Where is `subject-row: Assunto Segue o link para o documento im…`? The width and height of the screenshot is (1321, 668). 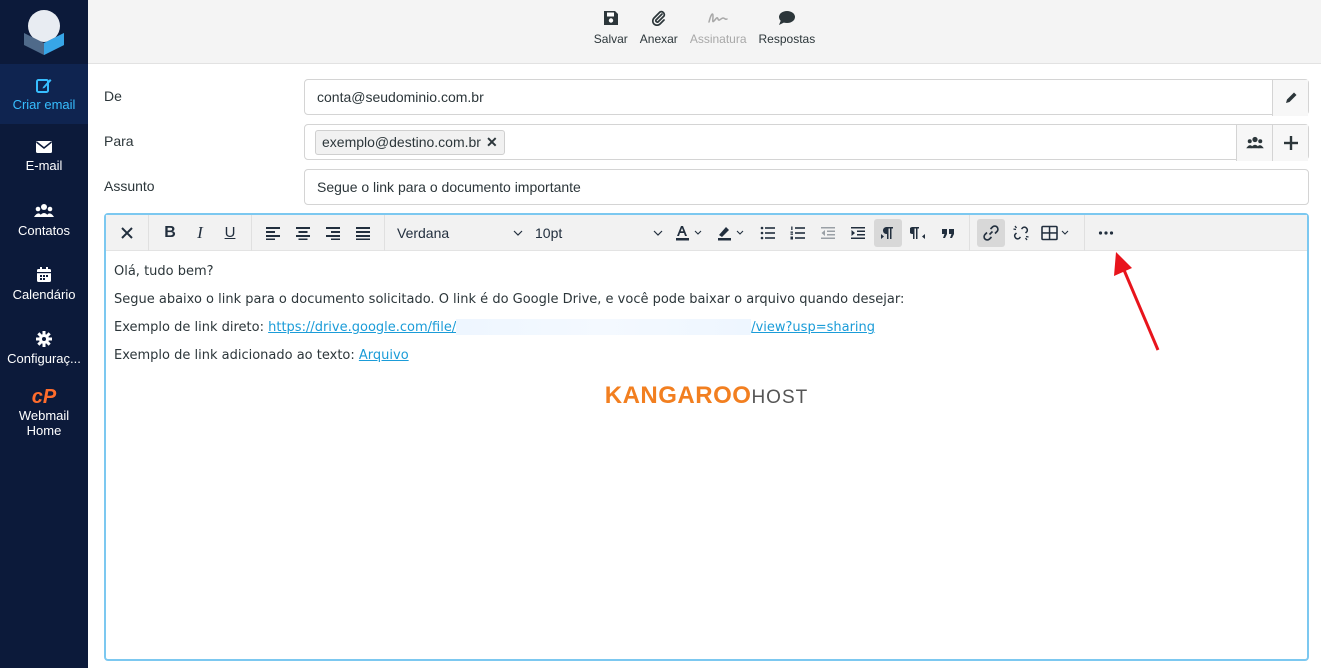
subject-row: Assunto Segue o link para o documento im… is located at coordinates (706, 187).